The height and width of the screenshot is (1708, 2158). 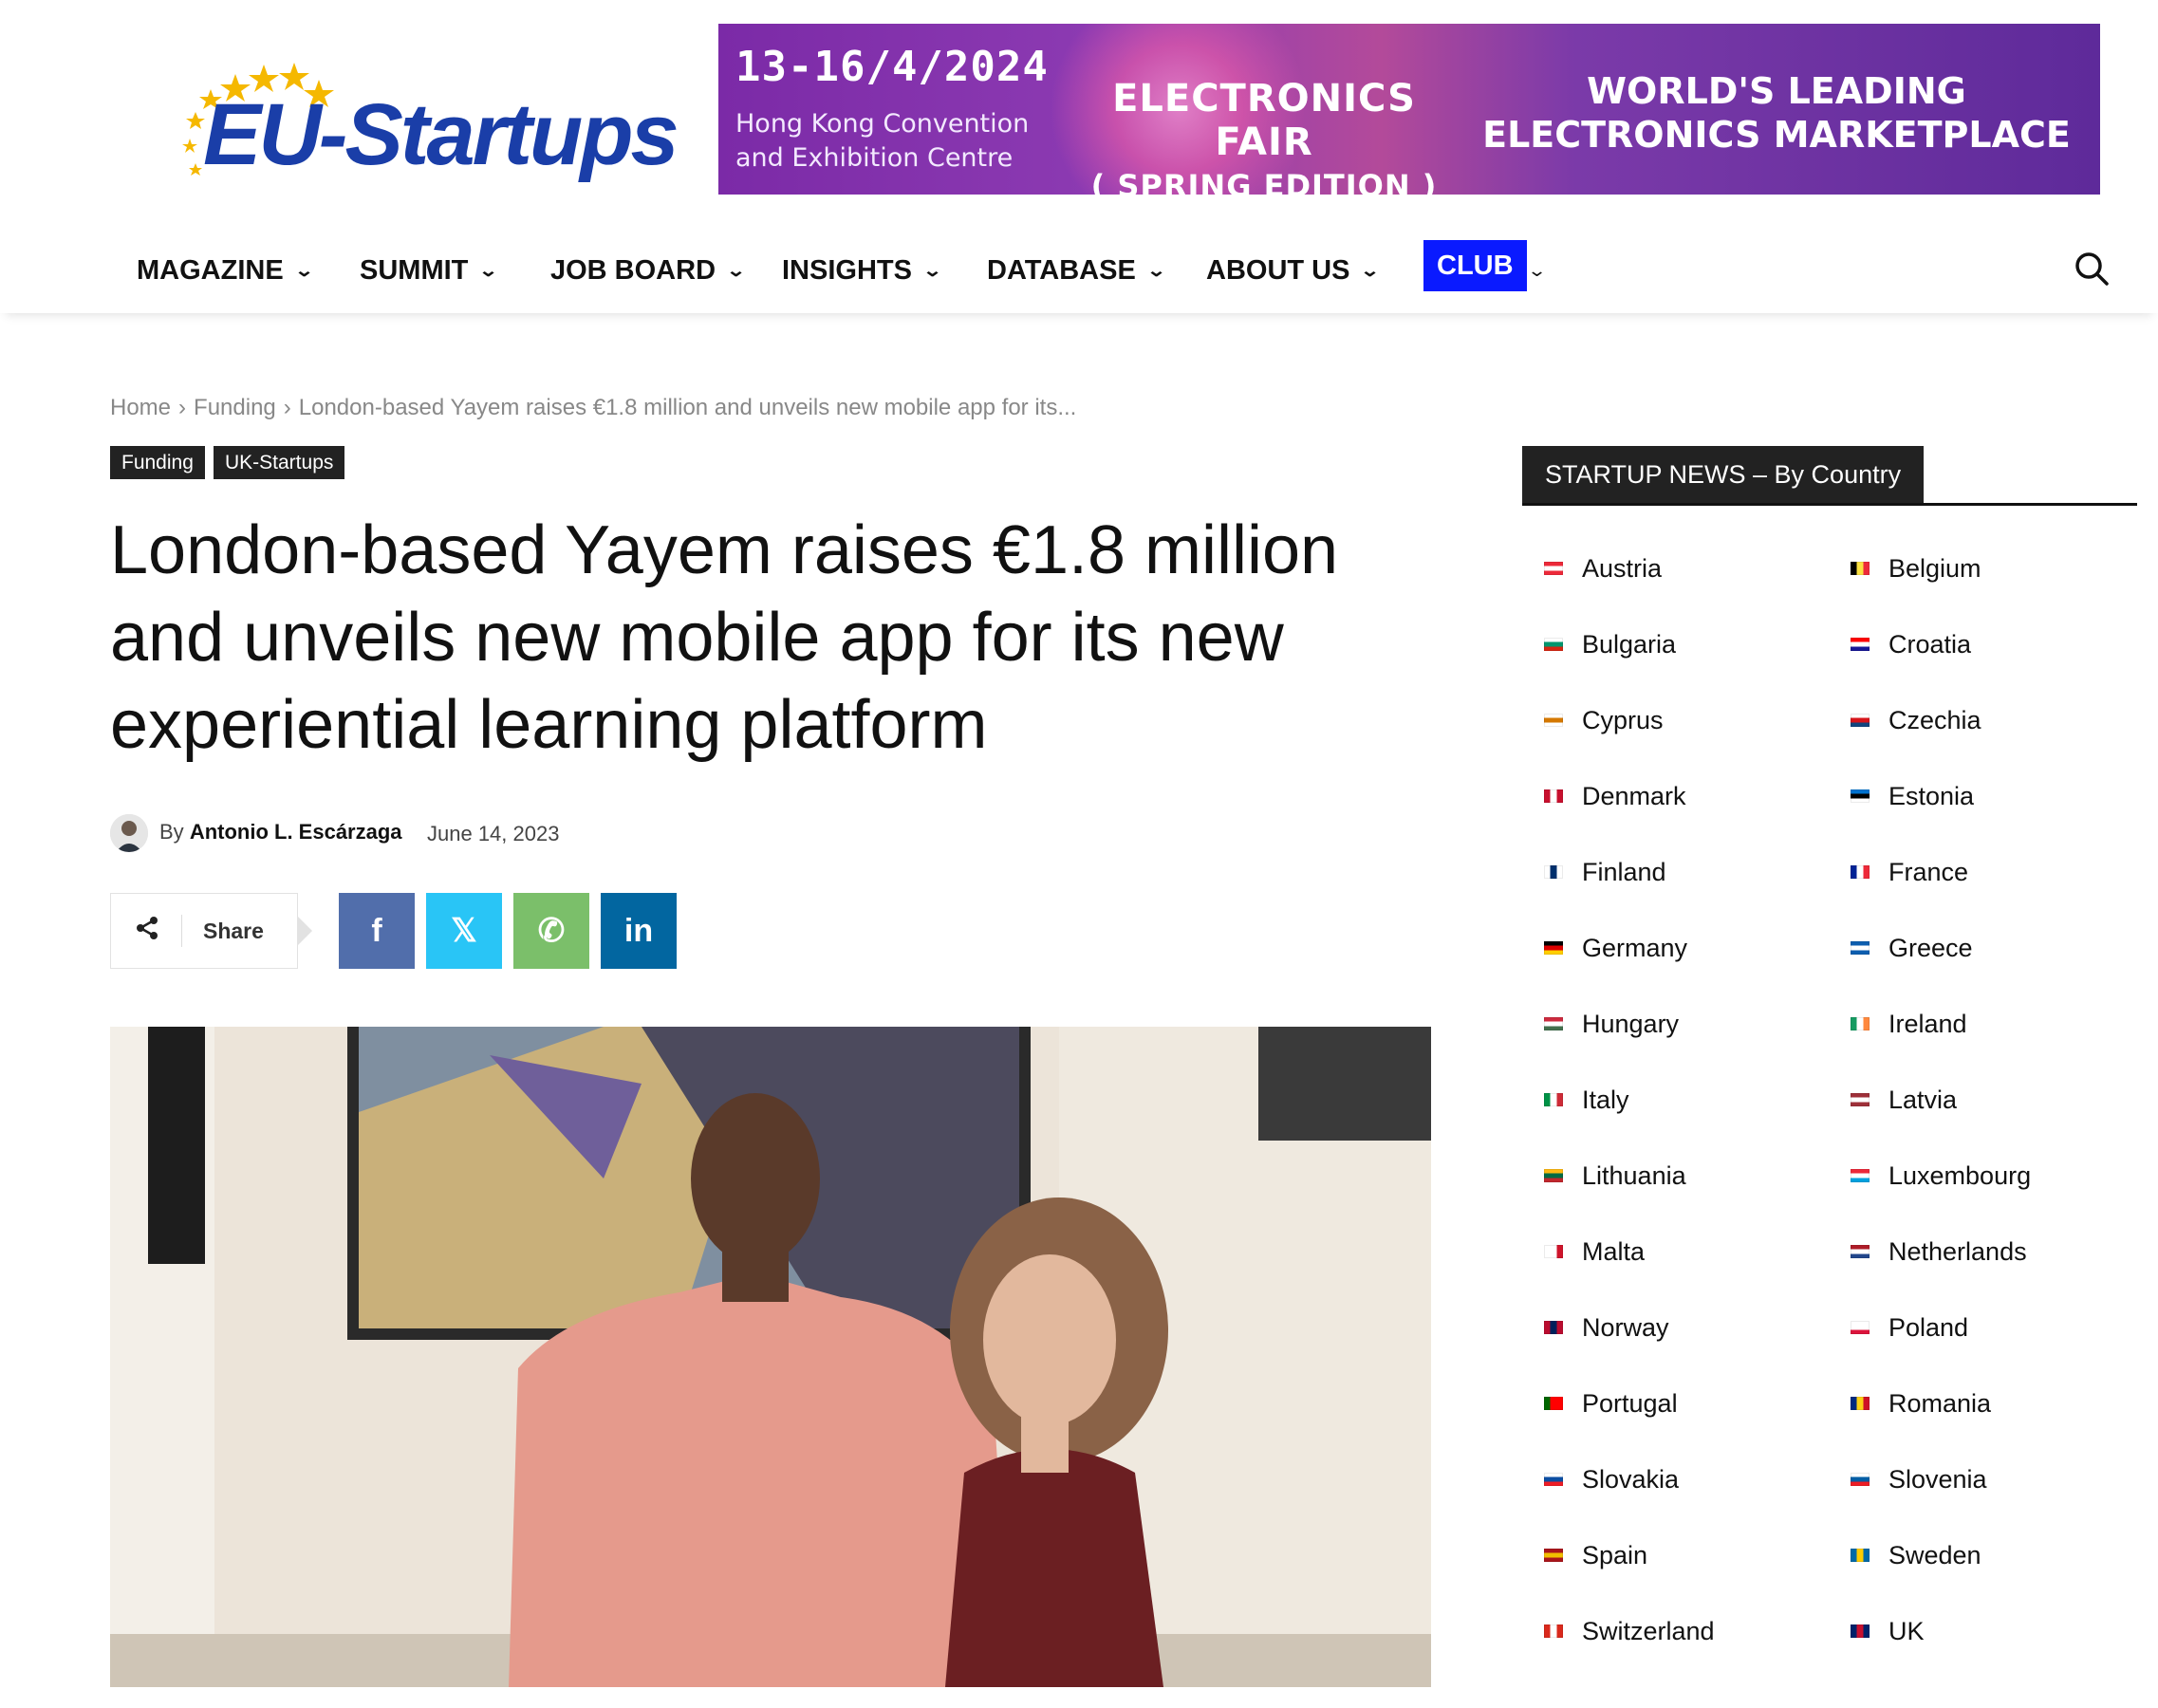 I want to click on country-label: Norway, so click(x=1625, y=1327).